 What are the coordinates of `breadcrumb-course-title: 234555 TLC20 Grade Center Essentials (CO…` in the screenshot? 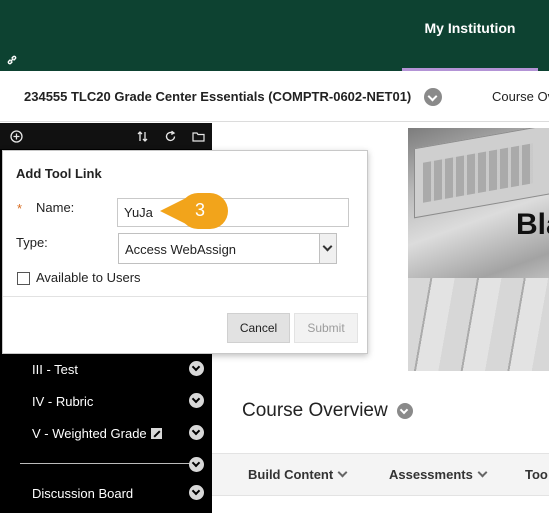 It's located at (217, 96).